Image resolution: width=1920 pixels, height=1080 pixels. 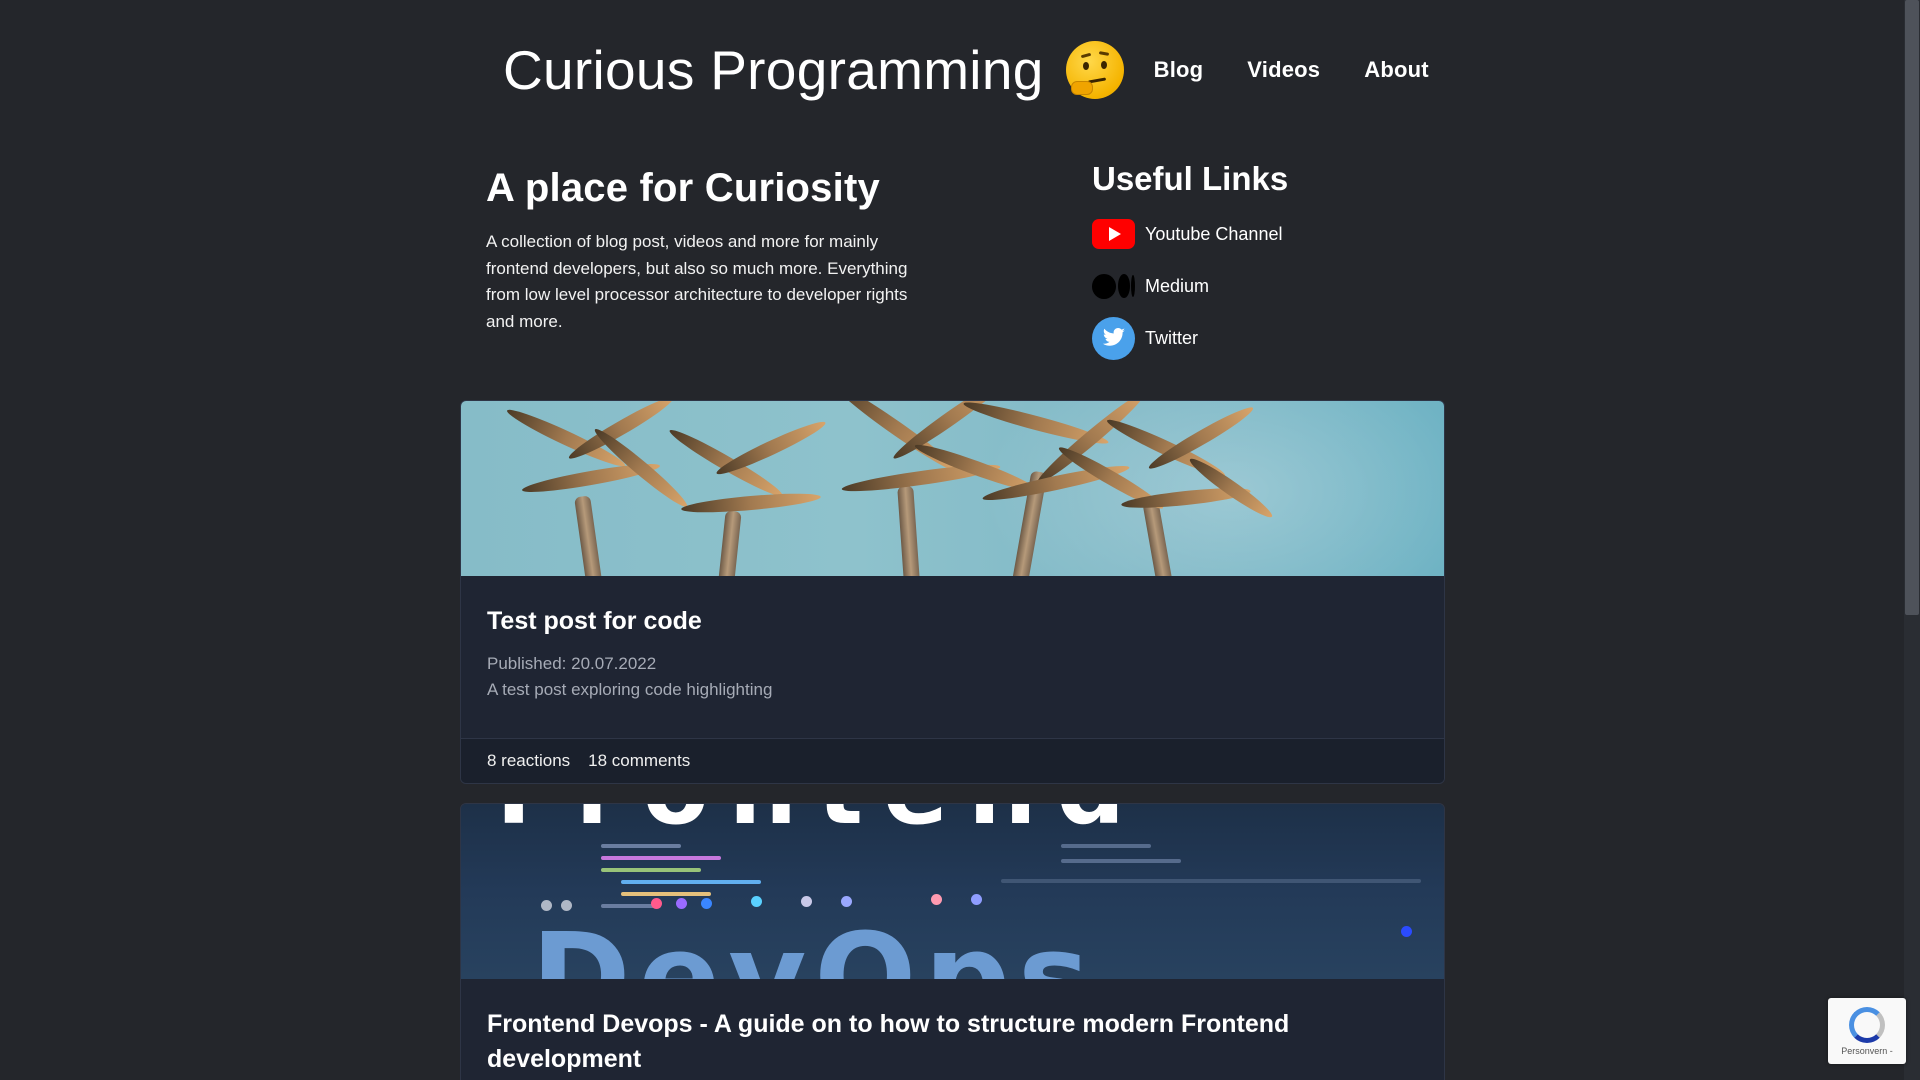 What do you see at coordinates (1867, 1051) in the screenshot?
I see `recaptcha-label: Personvern -` at bounding box center [1867, 1051].